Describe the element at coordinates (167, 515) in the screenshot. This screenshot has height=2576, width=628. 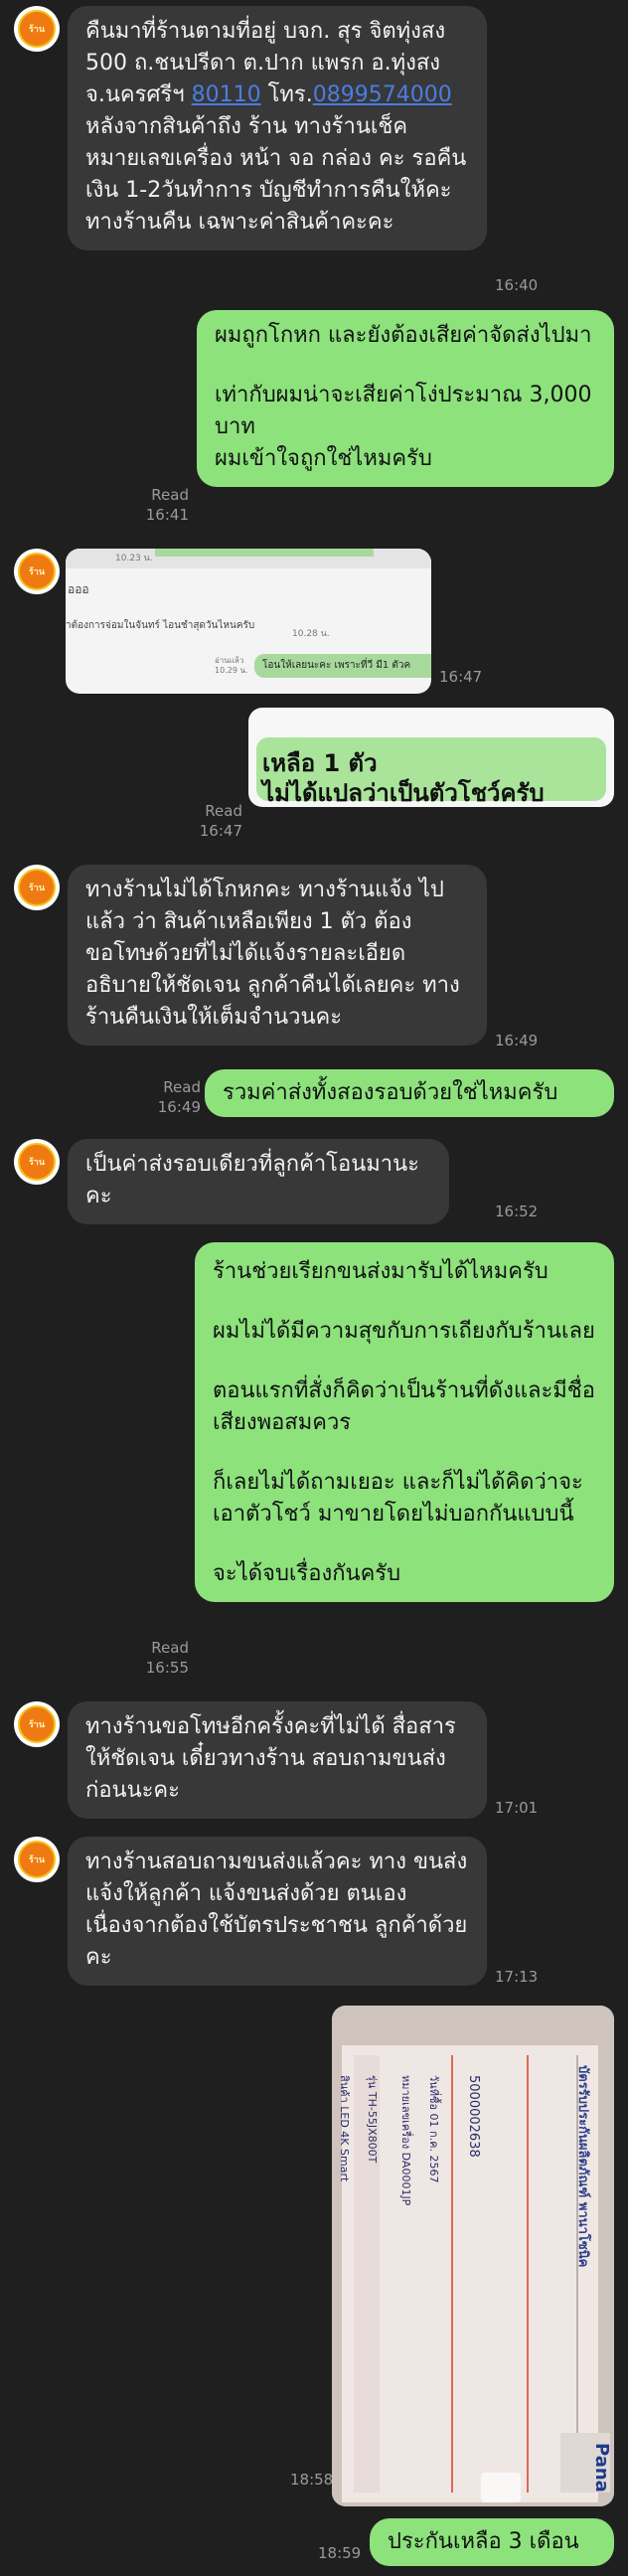
I see `timestamp: 16:41` at that location.